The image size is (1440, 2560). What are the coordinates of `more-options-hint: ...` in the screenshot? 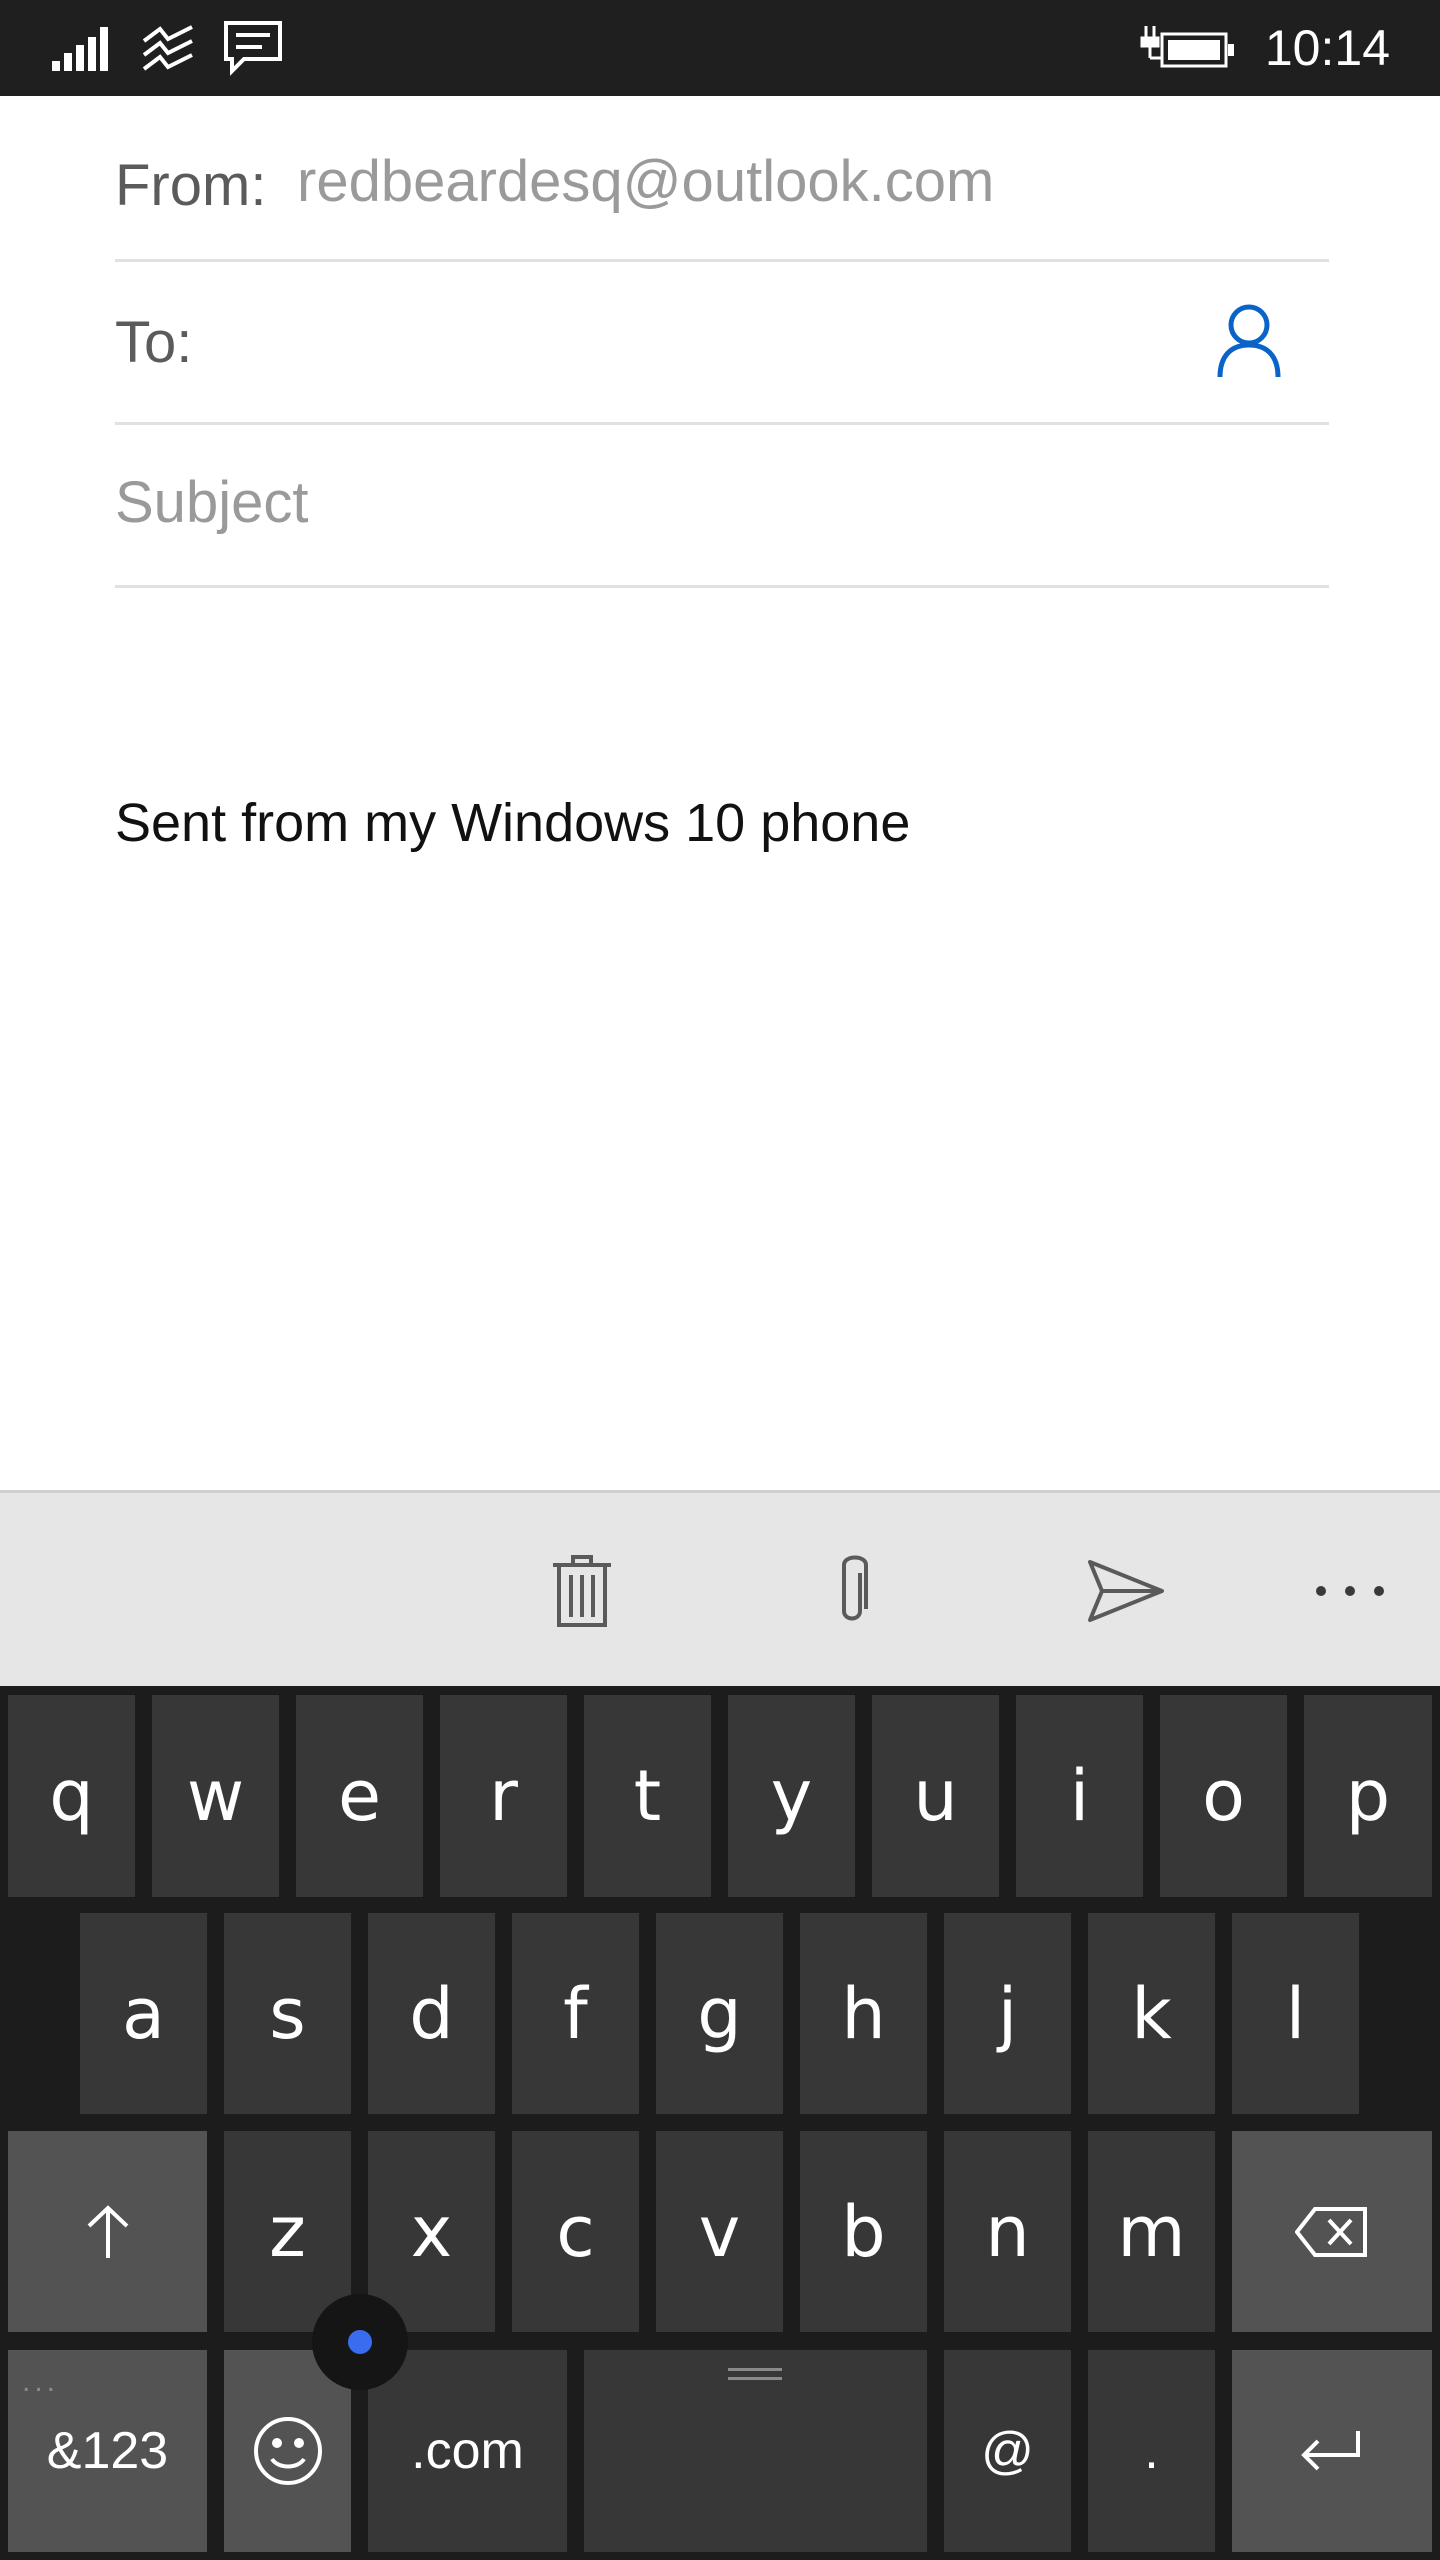 It's located at (41, 2381).